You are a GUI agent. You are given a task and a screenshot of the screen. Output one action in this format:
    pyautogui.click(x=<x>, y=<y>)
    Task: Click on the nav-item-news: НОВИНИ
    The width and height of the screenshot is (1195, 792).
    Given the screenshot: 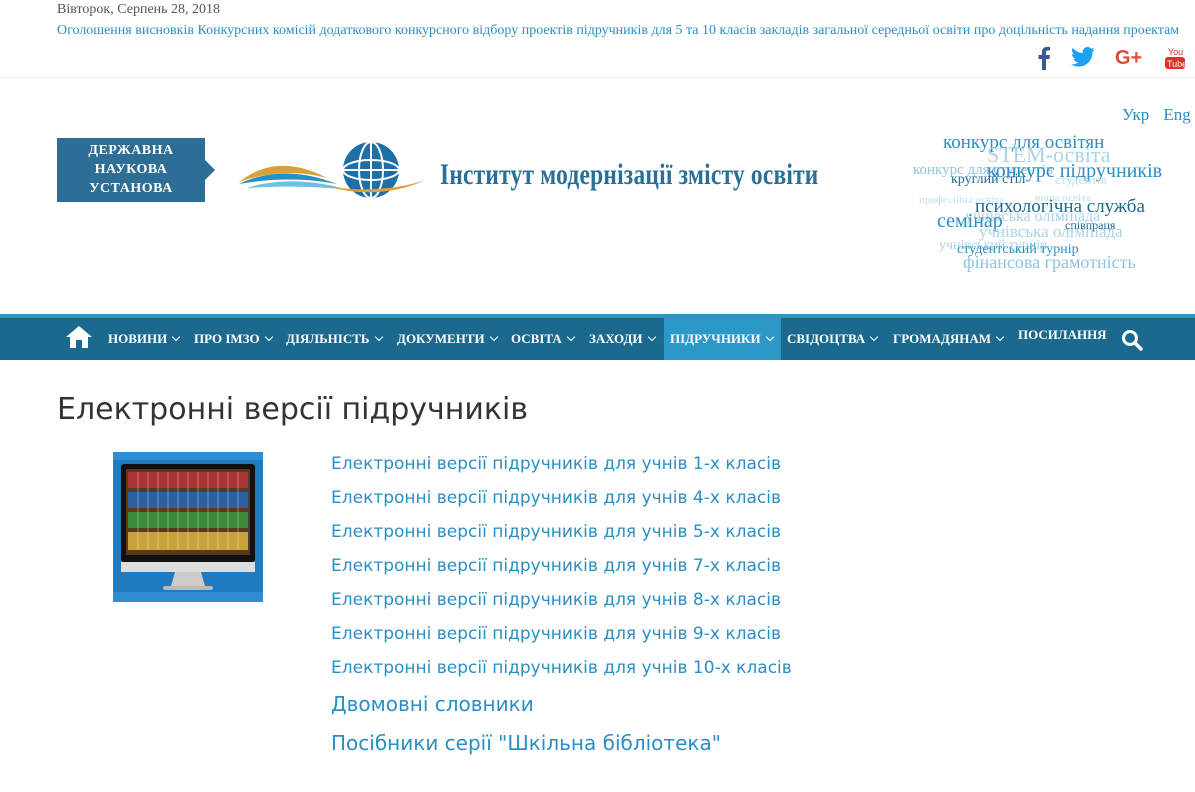 What is the action you would take?
    pyautogui.click(x=143, y=339)
    